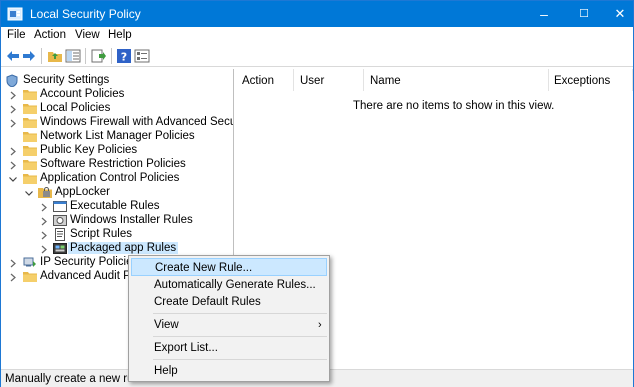 The height and width of the screenshot is (387, 634). What do you see at coordinates (142, 56) in the screenshot?
I see `properties-icon` at bounding box center [142, 56].